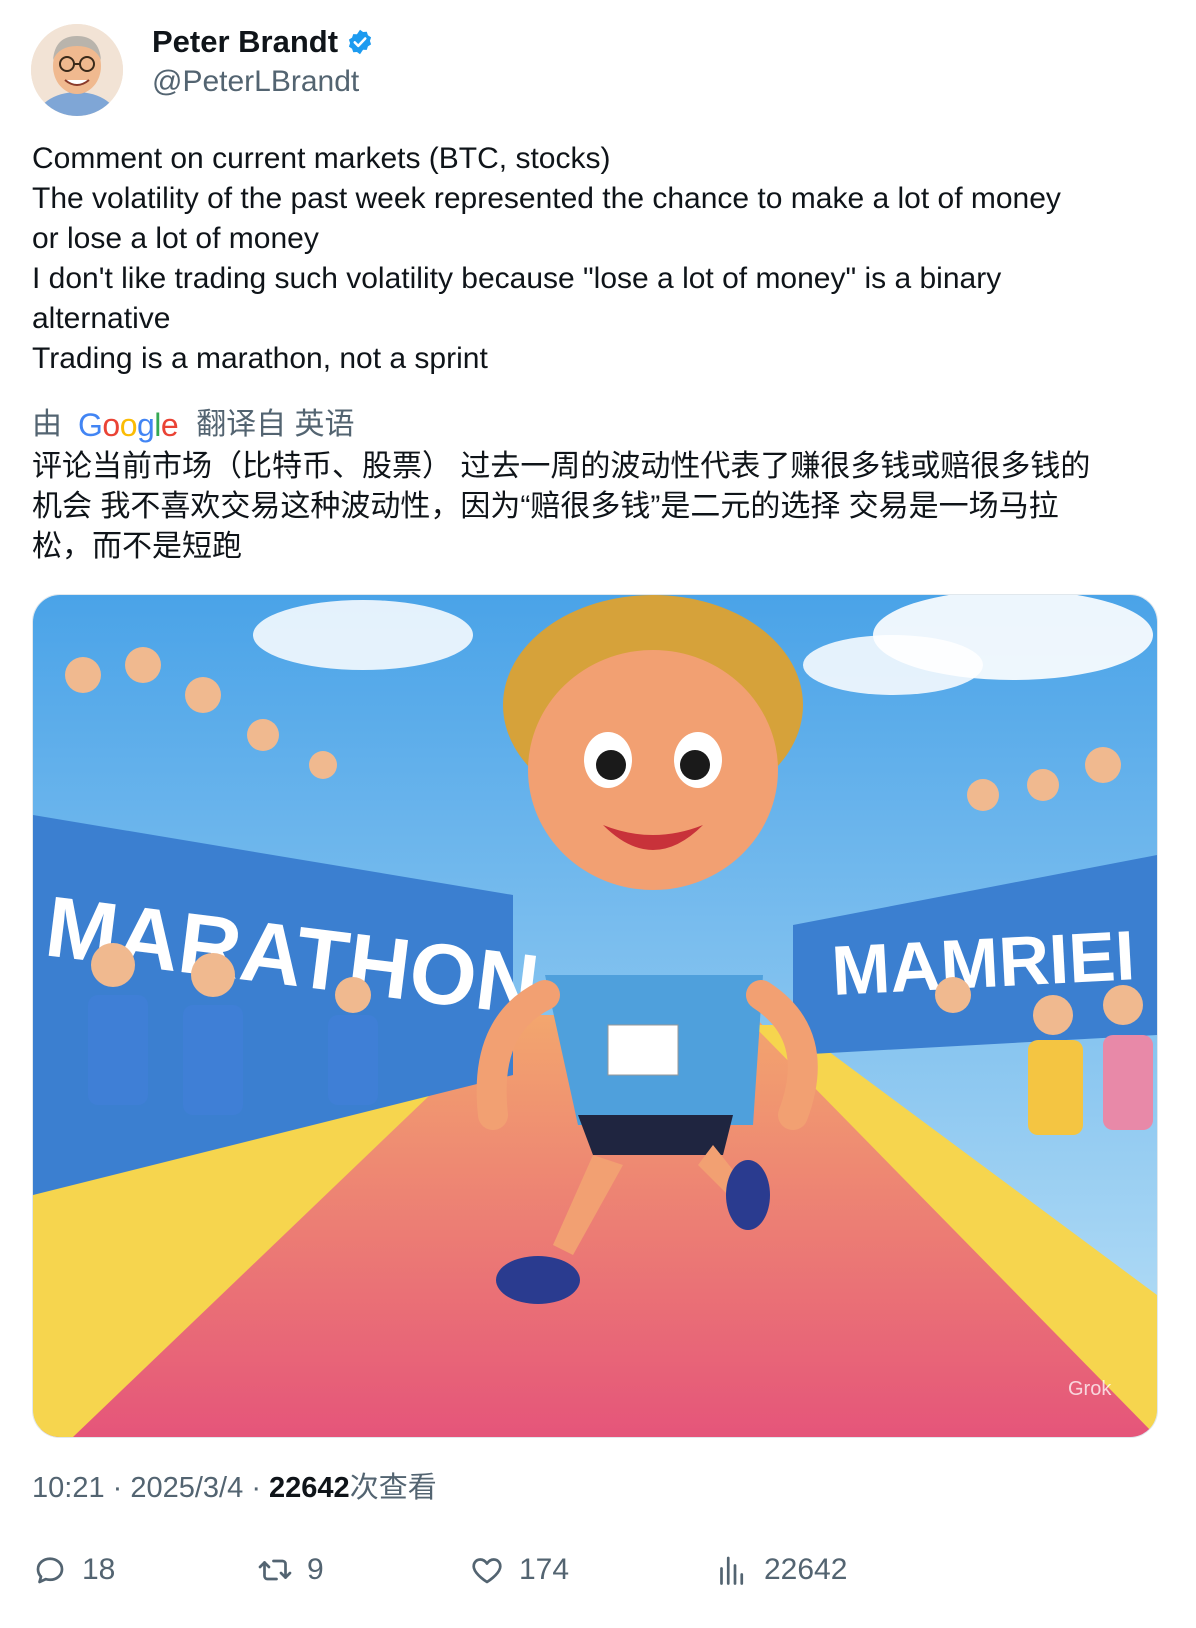 This screenshot has height=1628, width=1196. I want to click on translation-suffix: 翻译自 英语, so click(275, 424).